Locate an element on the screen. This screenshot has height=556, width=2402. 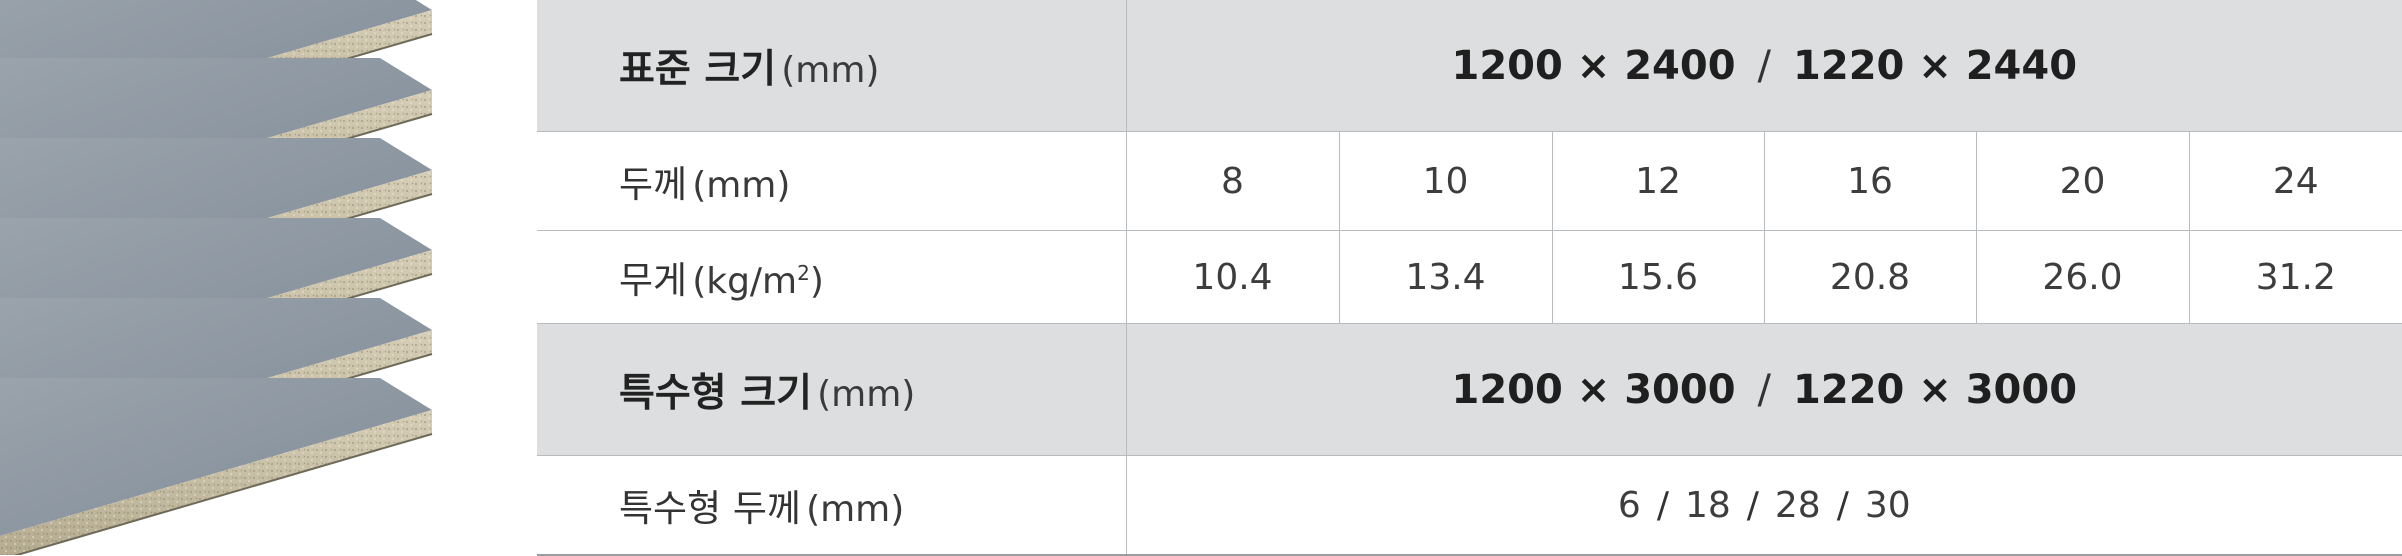
special-thickness-value: 18 is located at coordinates (1707, 505).